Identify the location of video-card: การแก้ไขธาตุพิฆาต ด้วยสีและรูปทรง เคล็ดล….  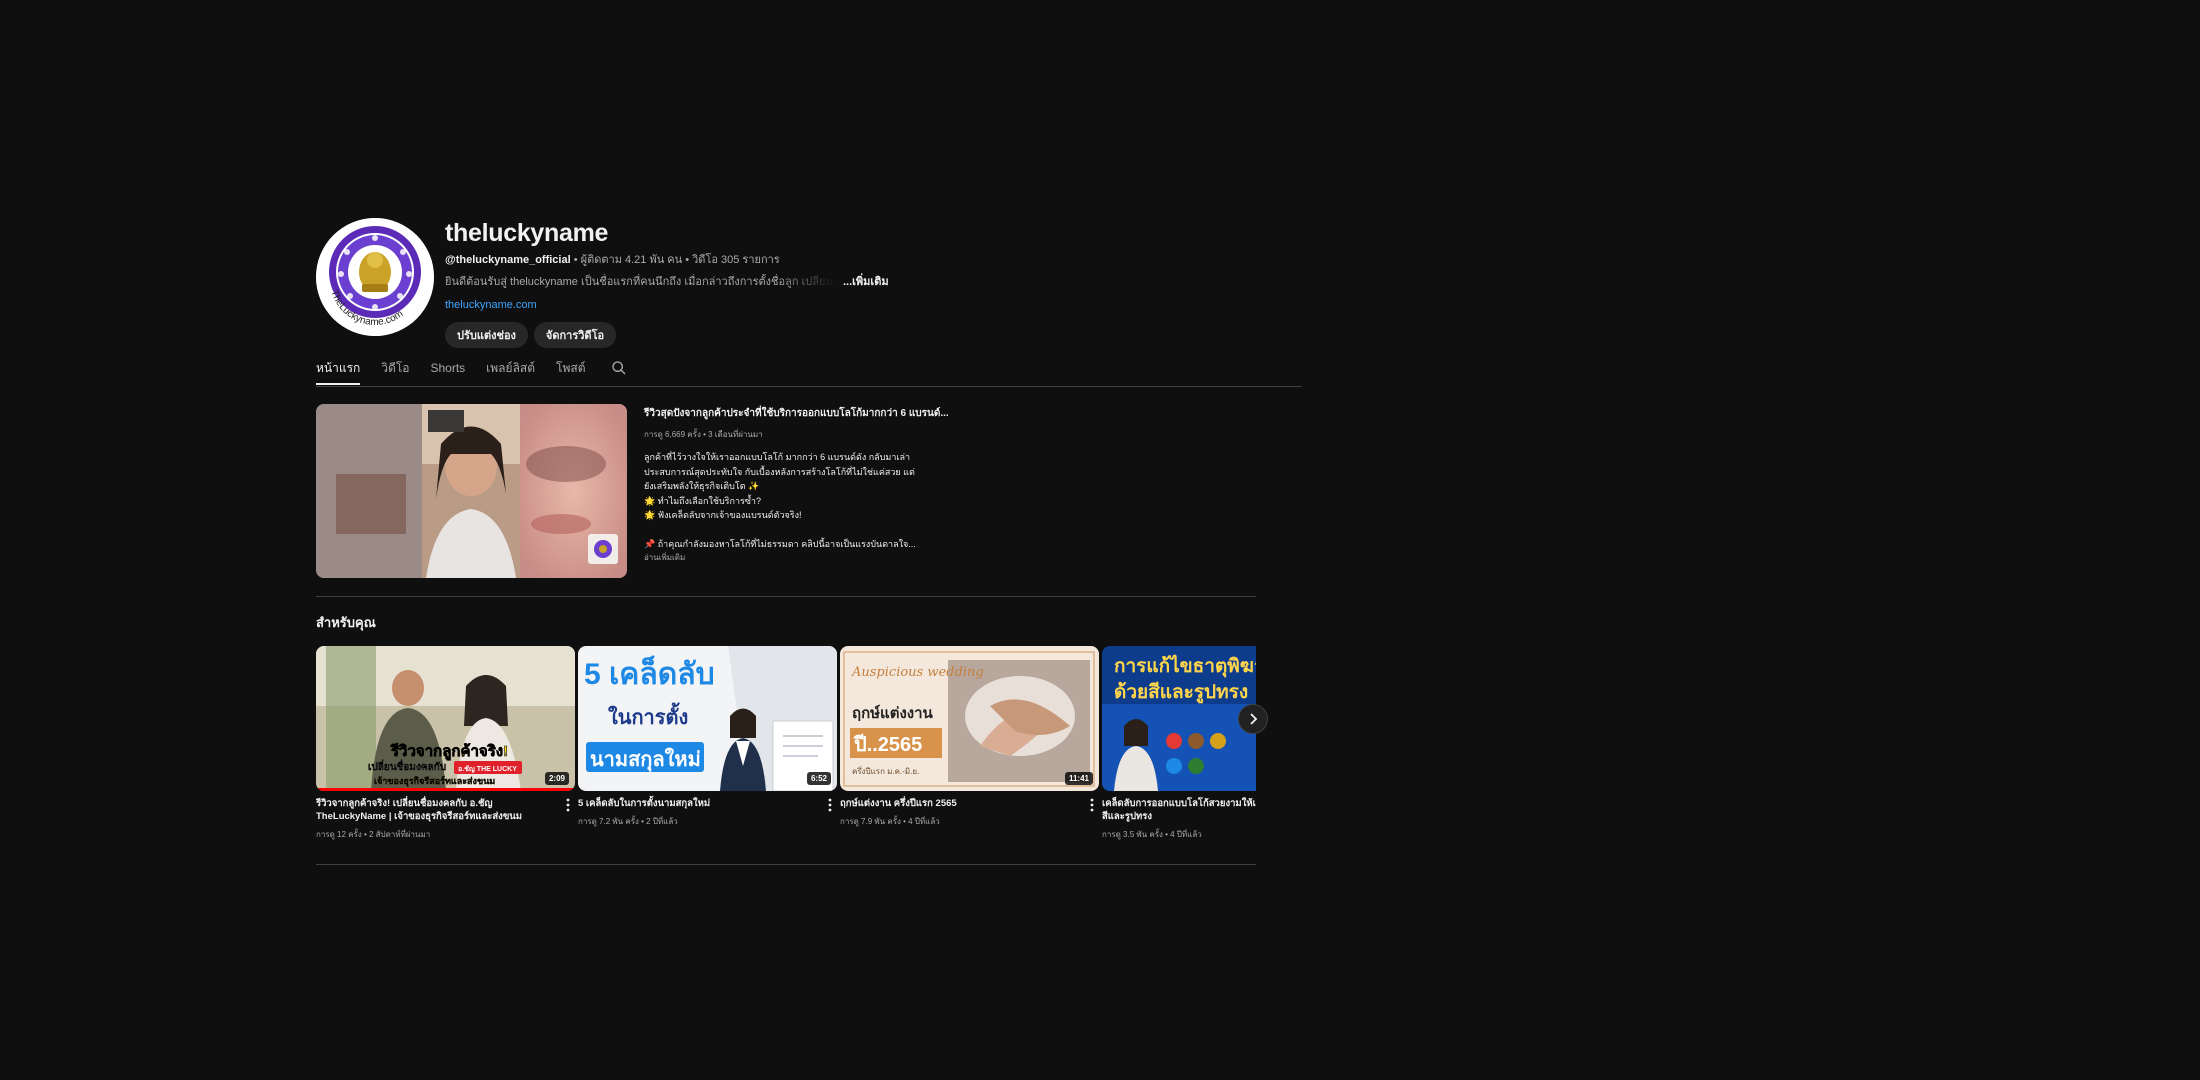
(1179, 743).